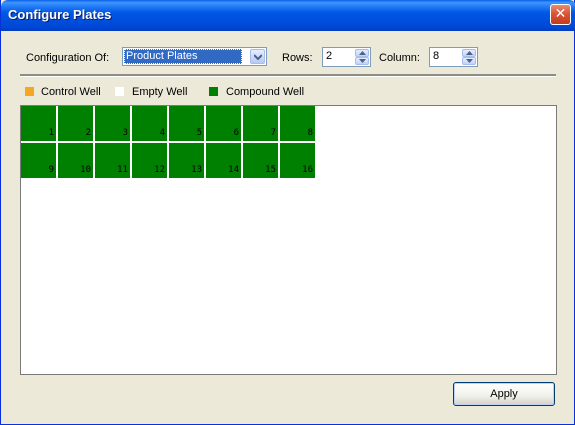  I want to click on well-number: 14, so click(233, 170).